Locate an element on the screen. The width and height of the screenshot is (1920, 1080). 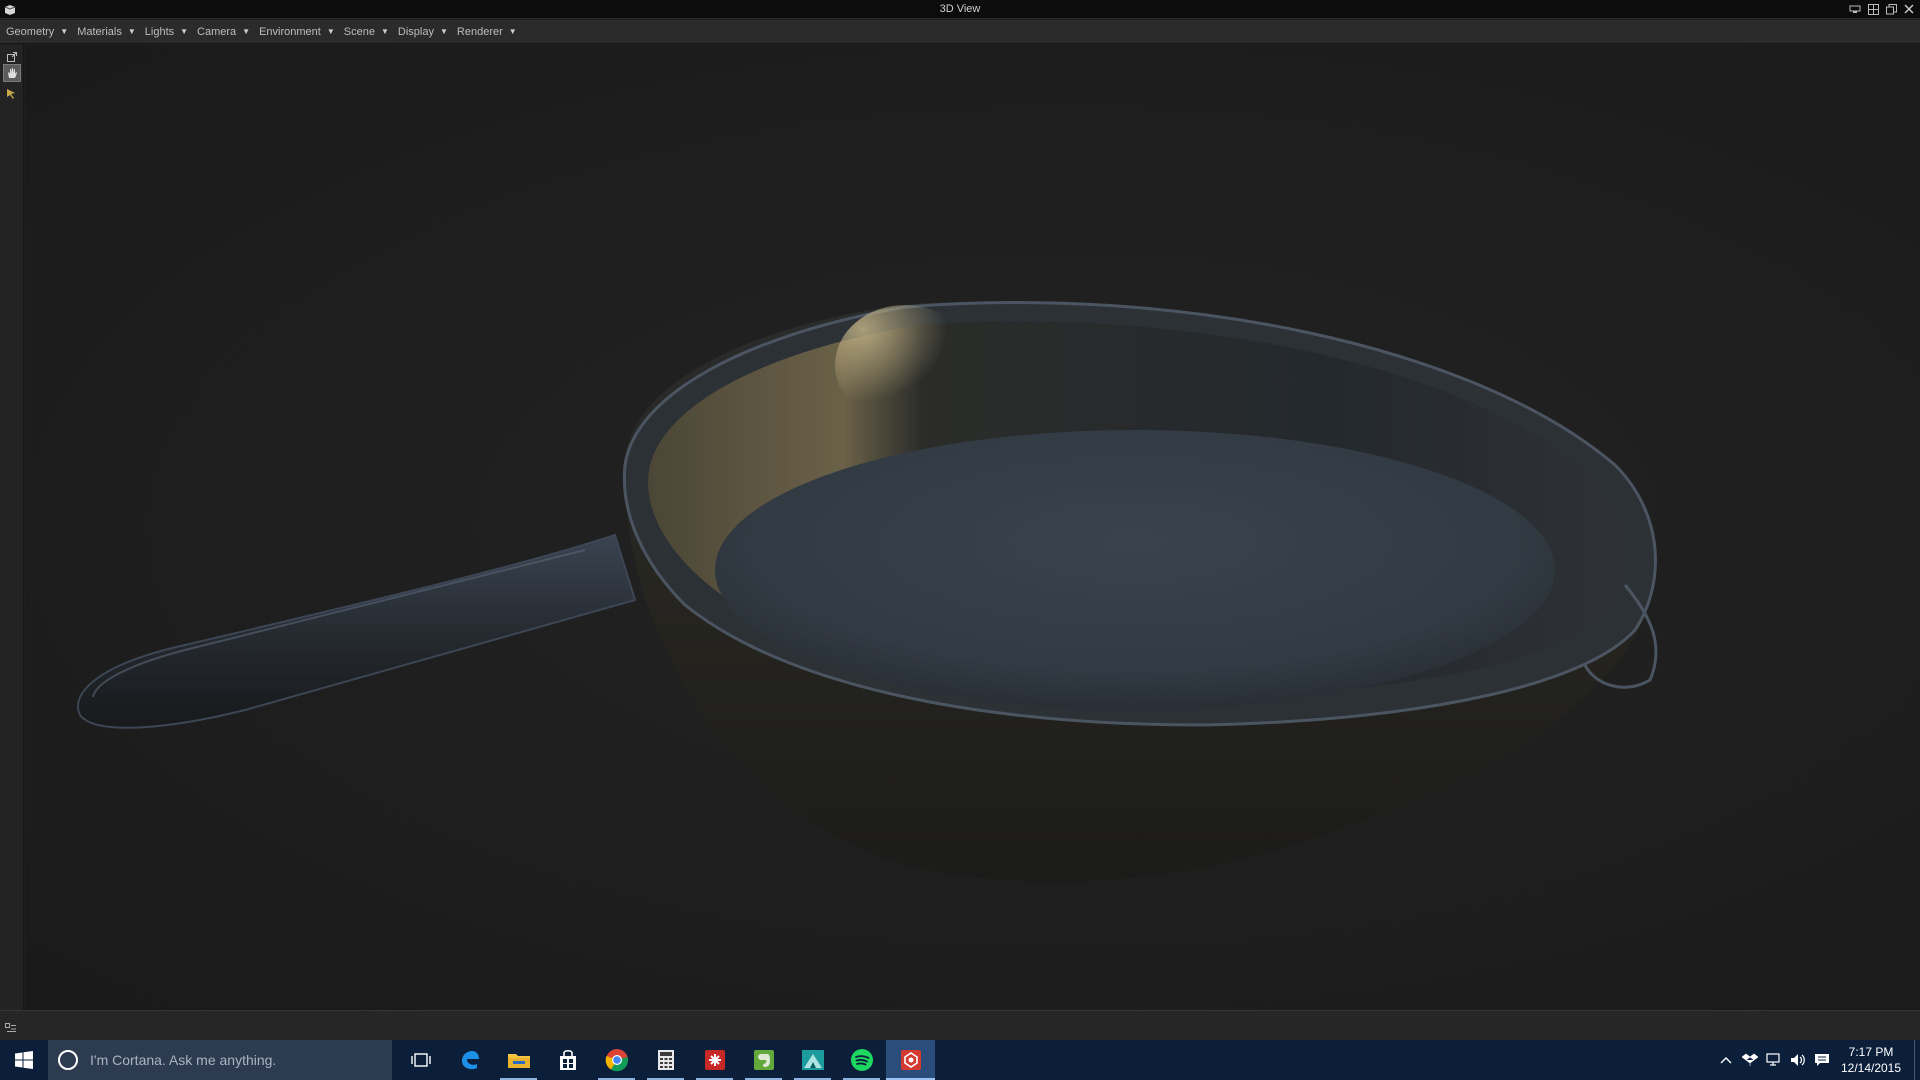
windows-logo-icon is located at coordinates (24, 1060).